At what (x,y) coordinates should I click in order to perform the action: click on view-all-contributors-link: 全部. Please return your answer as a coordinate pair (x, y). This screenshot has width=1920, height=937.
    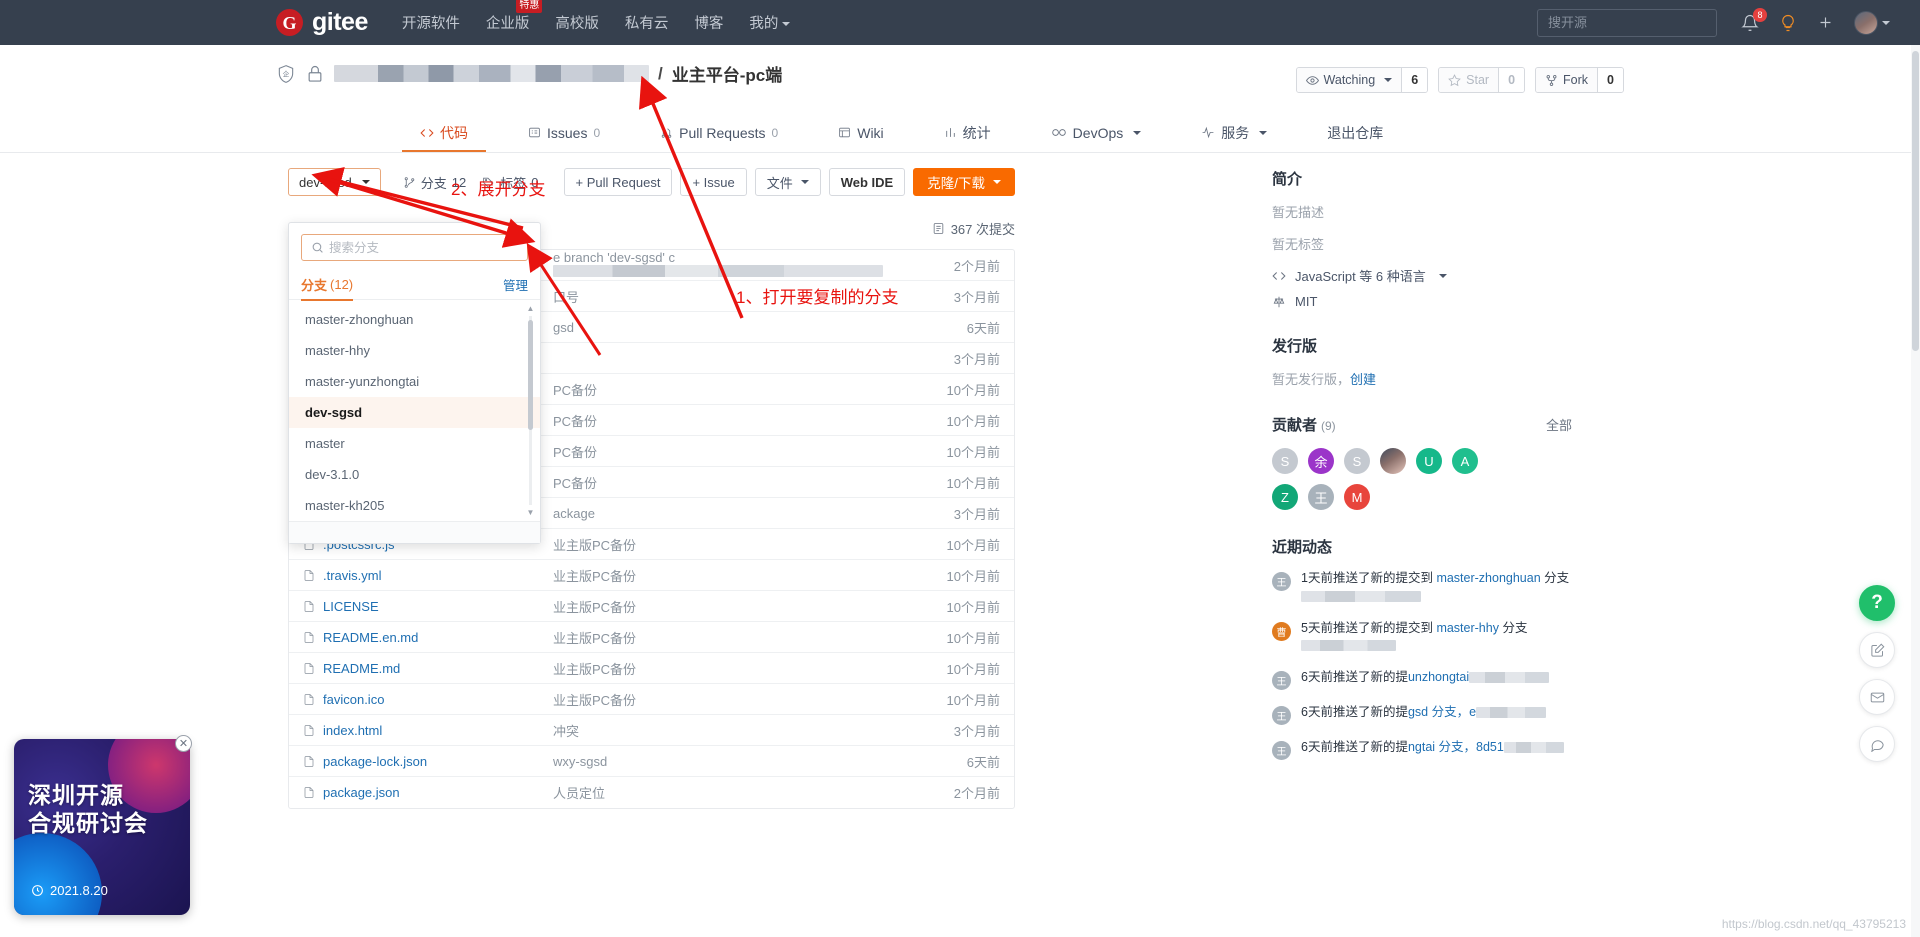
    Looking at the image, I should click on (1559, 424).